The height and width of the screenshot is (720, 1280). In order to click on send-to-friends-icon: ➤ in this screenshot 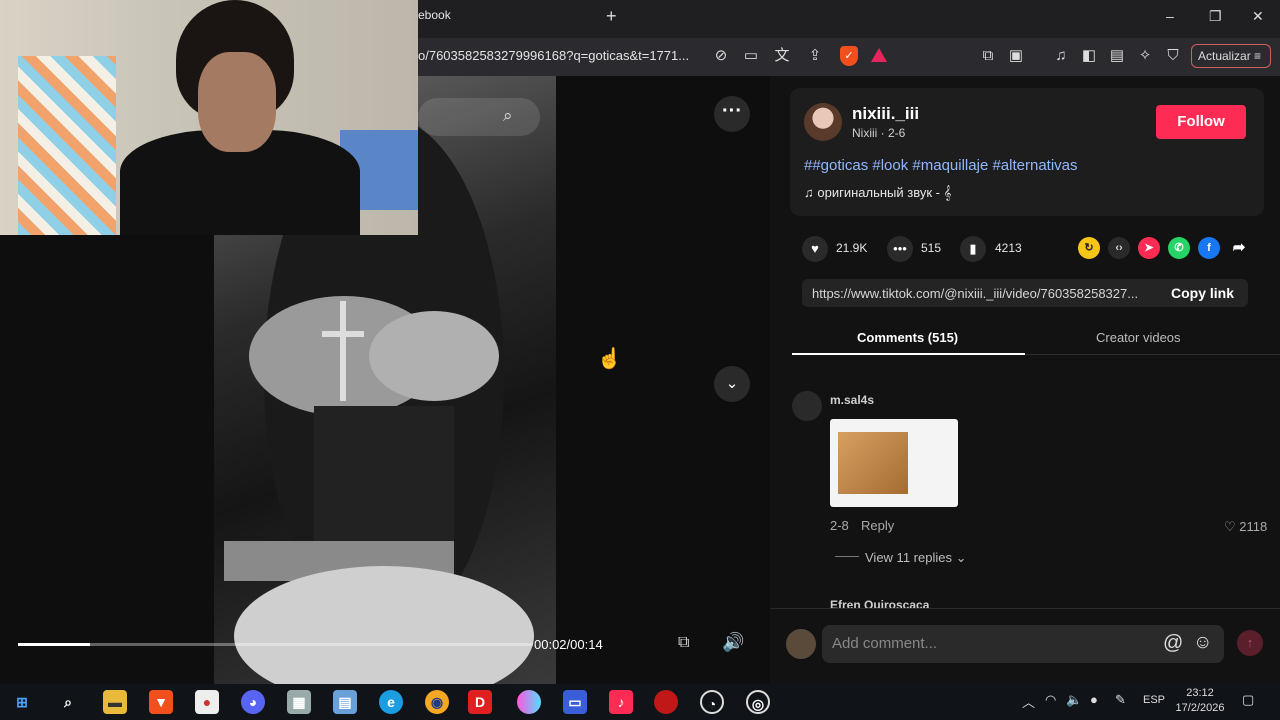, I will do `click(1149, 248)`.